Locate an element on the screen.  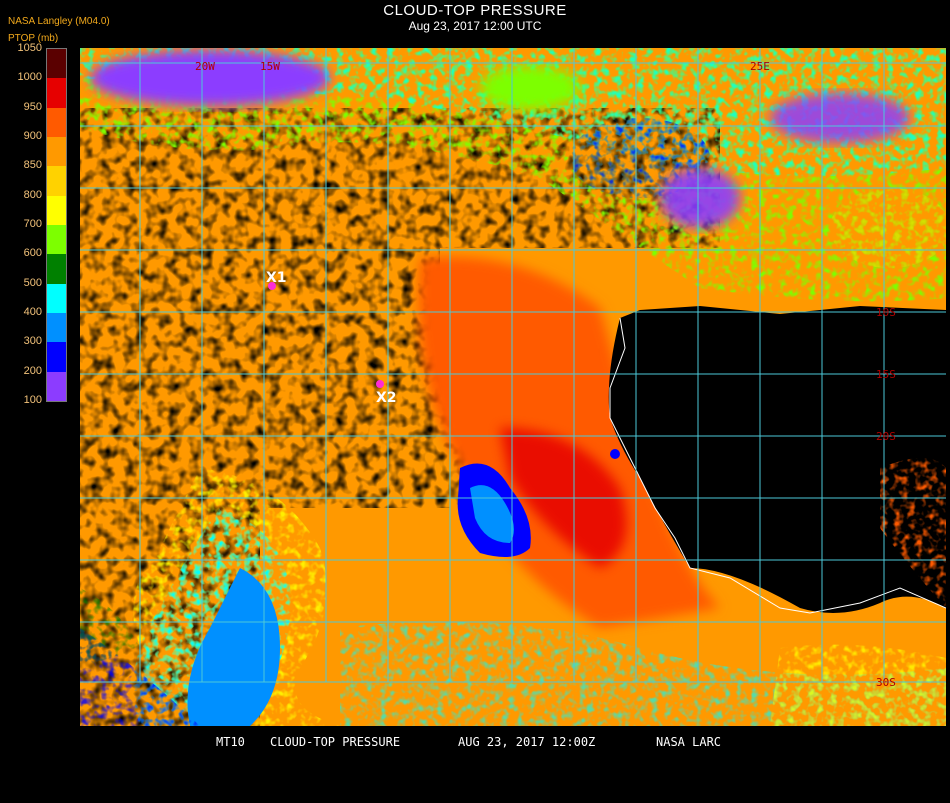
colorbar-tick-label: 950 is located at coordinates (32, 106).